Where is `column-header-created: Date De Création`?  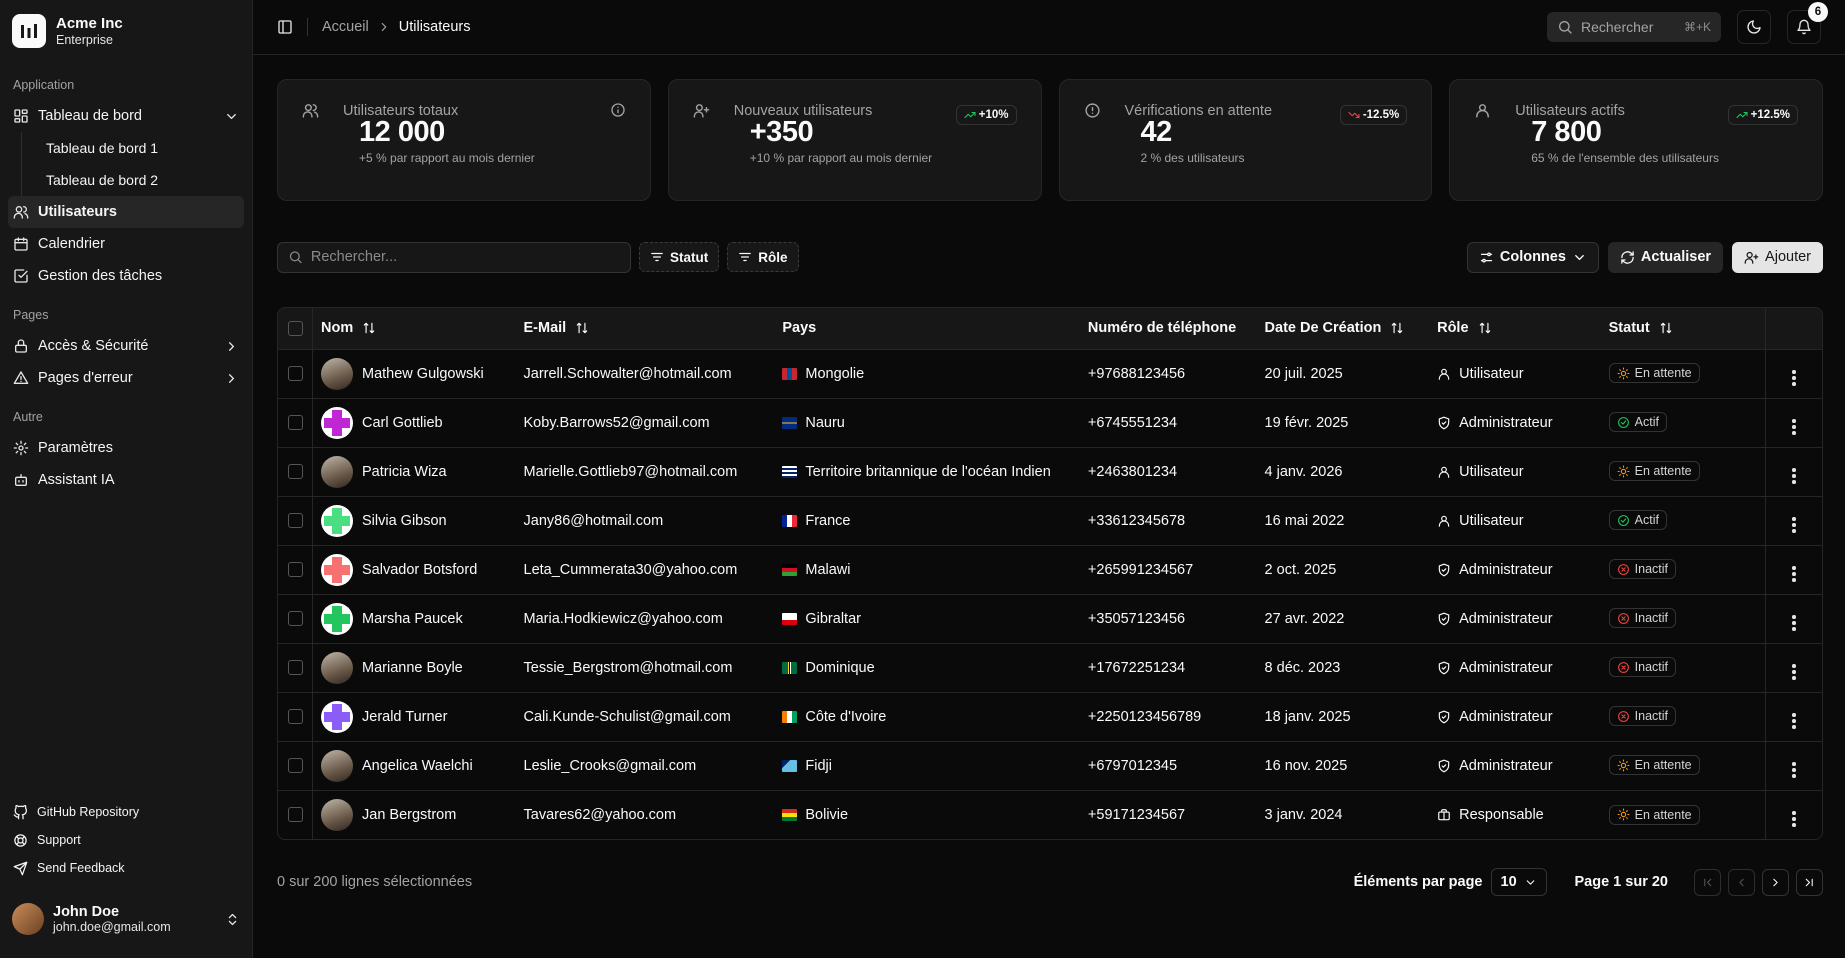 column-header-created: Date De Création is located at coordinates (1343, 329).